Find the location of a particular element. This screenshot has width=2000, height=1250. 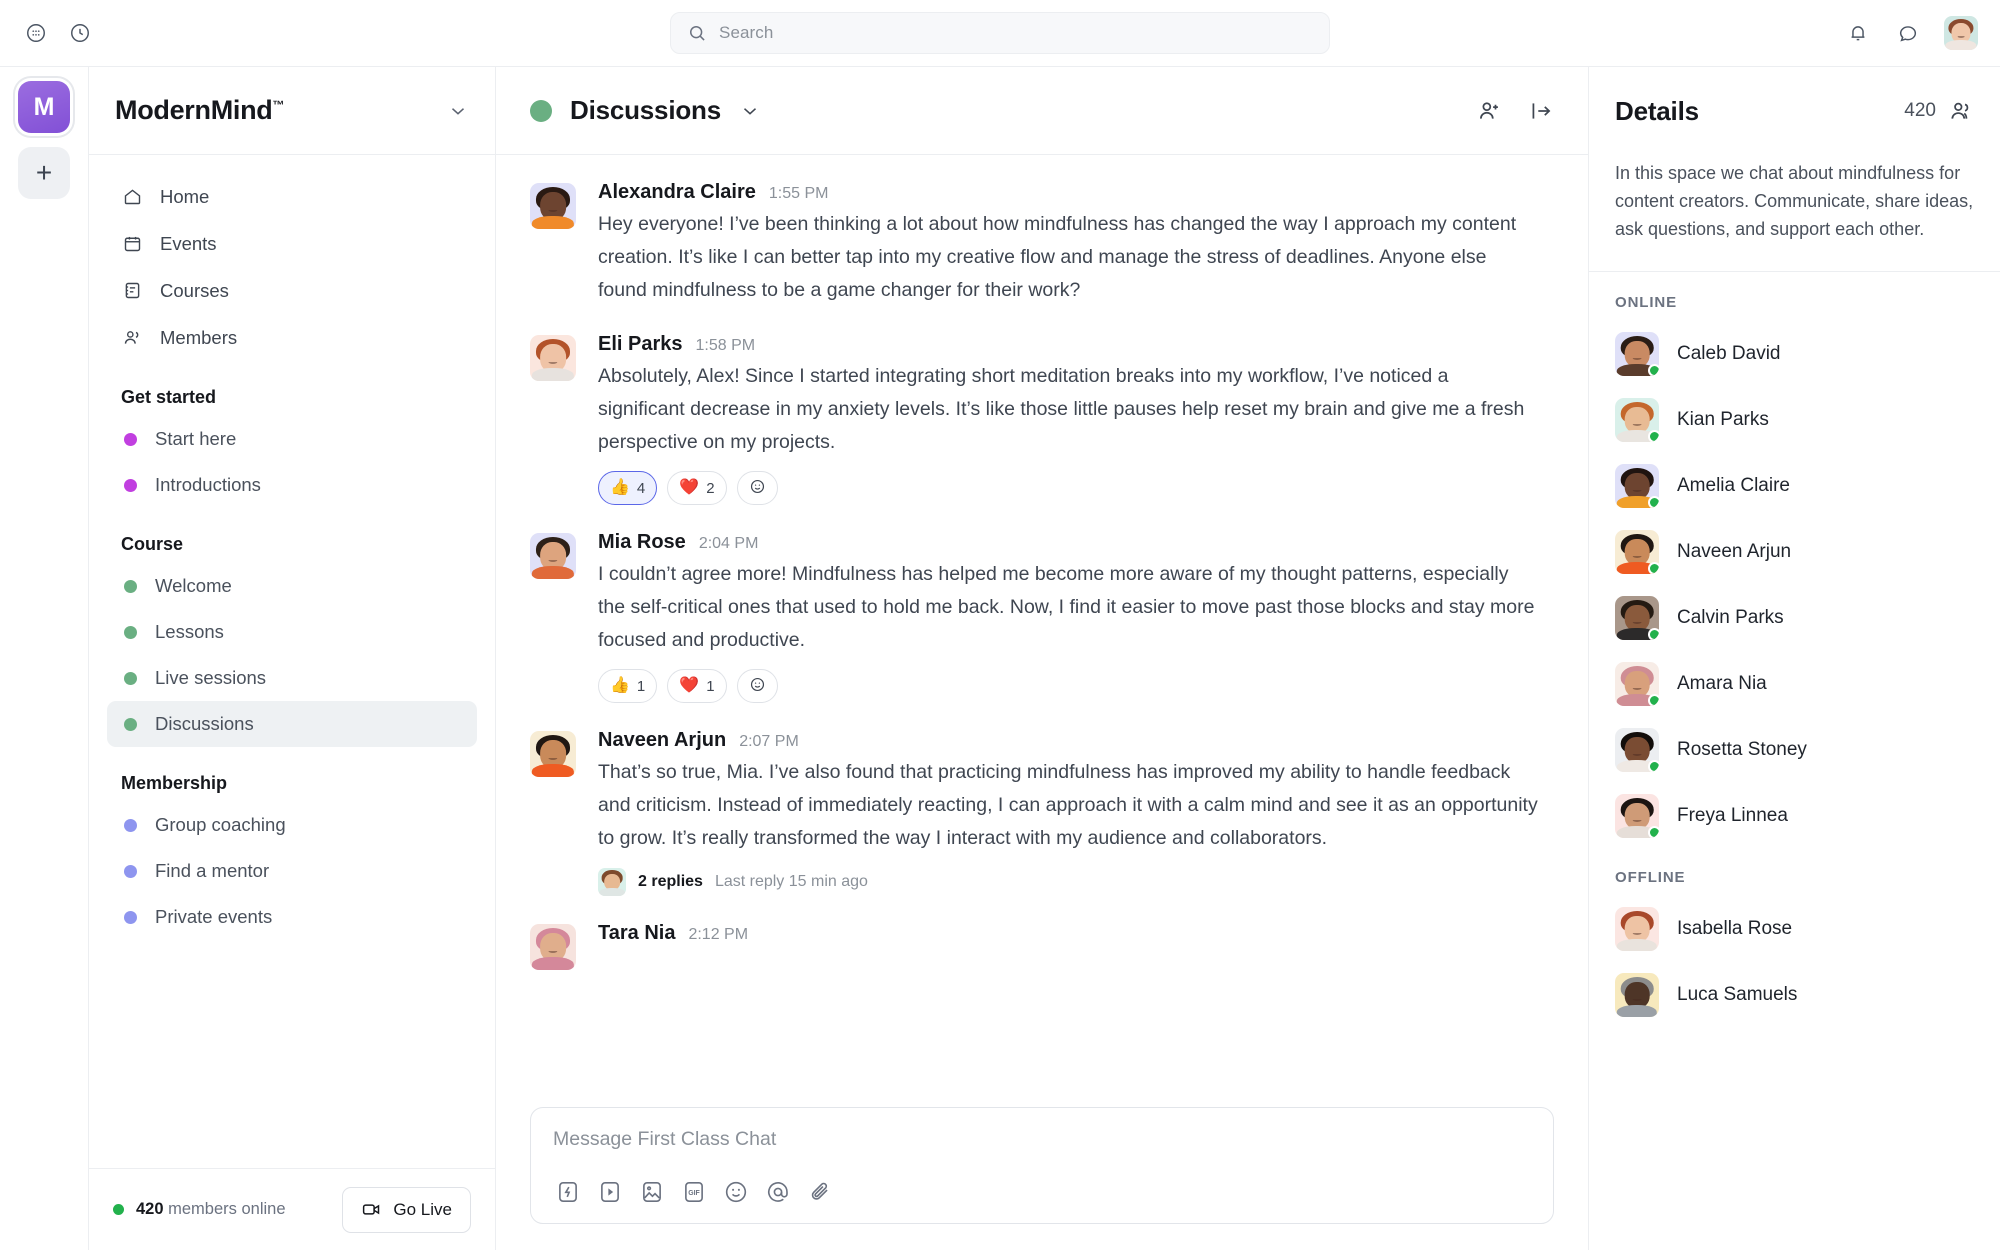

channel-title: Discussions is located at coordinates (645, 110).